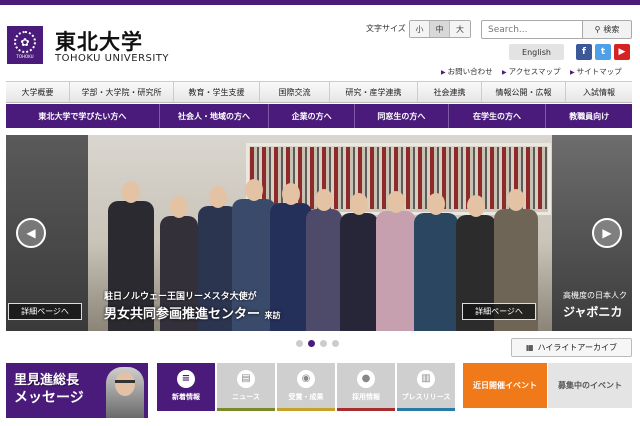  Describe the element at coordinates (426, 378) in the screenshot. I see `book-icon: ▥` at that location.